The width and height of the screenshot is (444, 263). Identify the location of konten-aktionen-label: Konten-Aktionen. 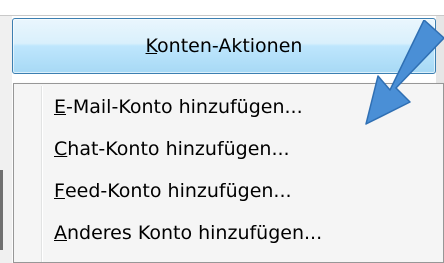
(224, 46).